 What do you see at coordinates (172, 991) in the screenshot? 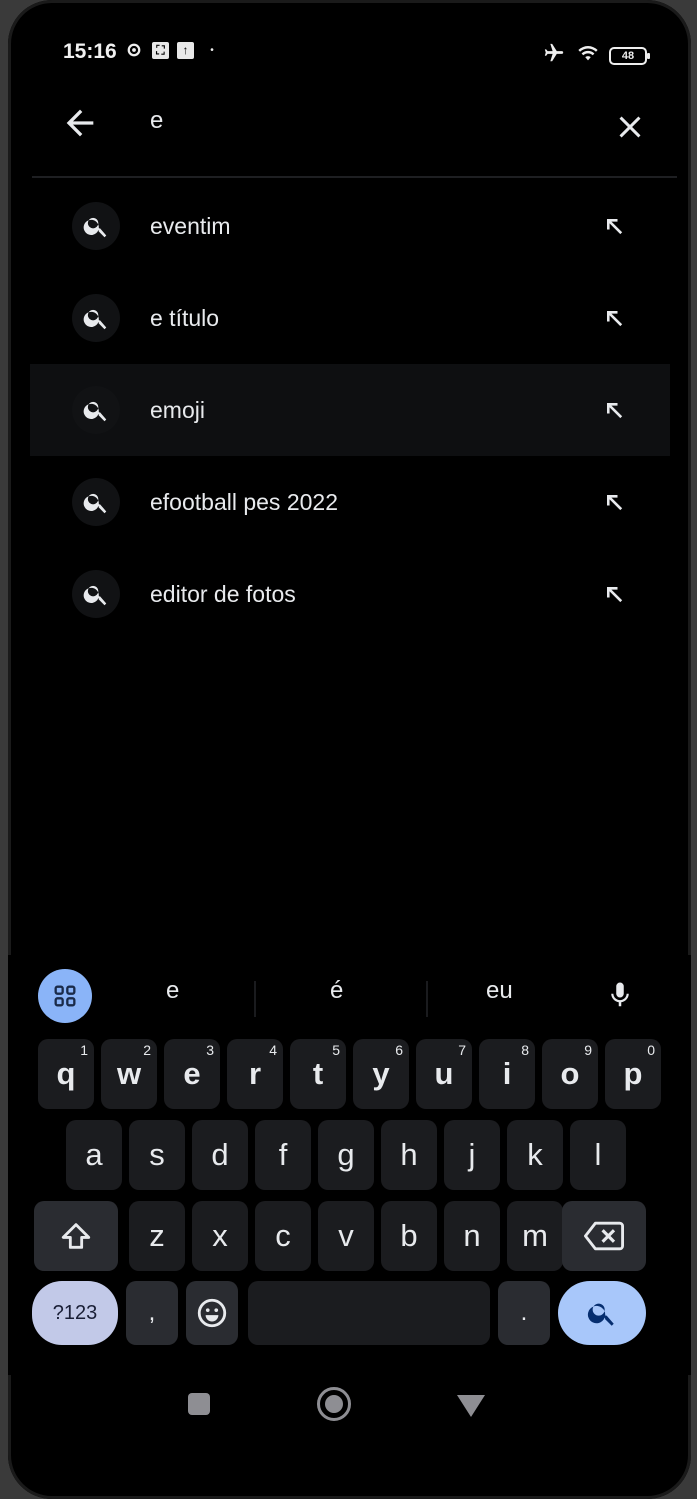
I see `candidate-word: e` at bounding box center [172, 991].